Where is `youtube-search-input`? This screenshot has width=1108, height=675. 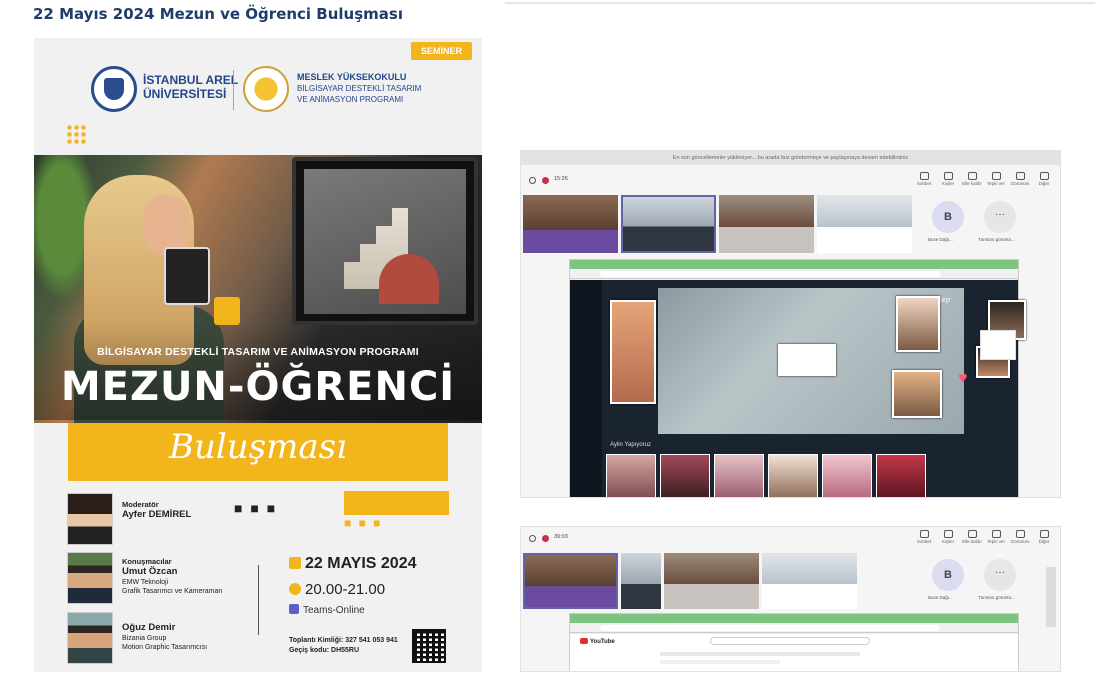 youtube-search-input is located at coordinates (790, 641).